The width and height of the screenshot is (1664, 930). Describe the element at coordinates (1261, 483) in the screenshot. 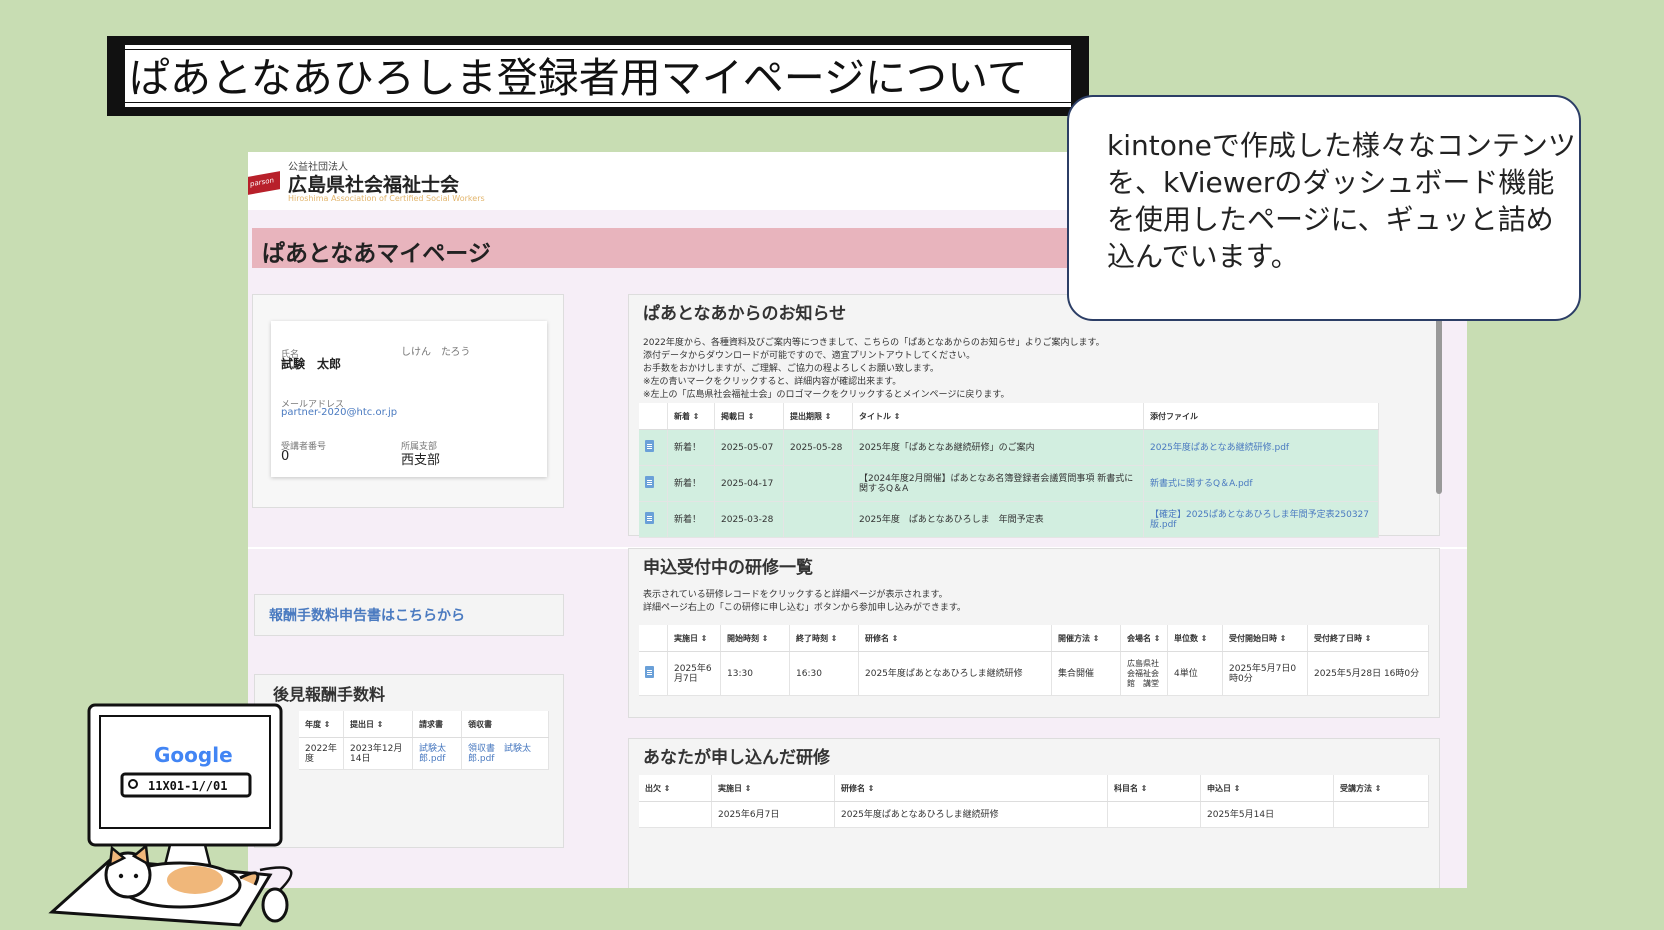

I see `attachment-link: 新書式に関するQ＆A.pdf` at that location.